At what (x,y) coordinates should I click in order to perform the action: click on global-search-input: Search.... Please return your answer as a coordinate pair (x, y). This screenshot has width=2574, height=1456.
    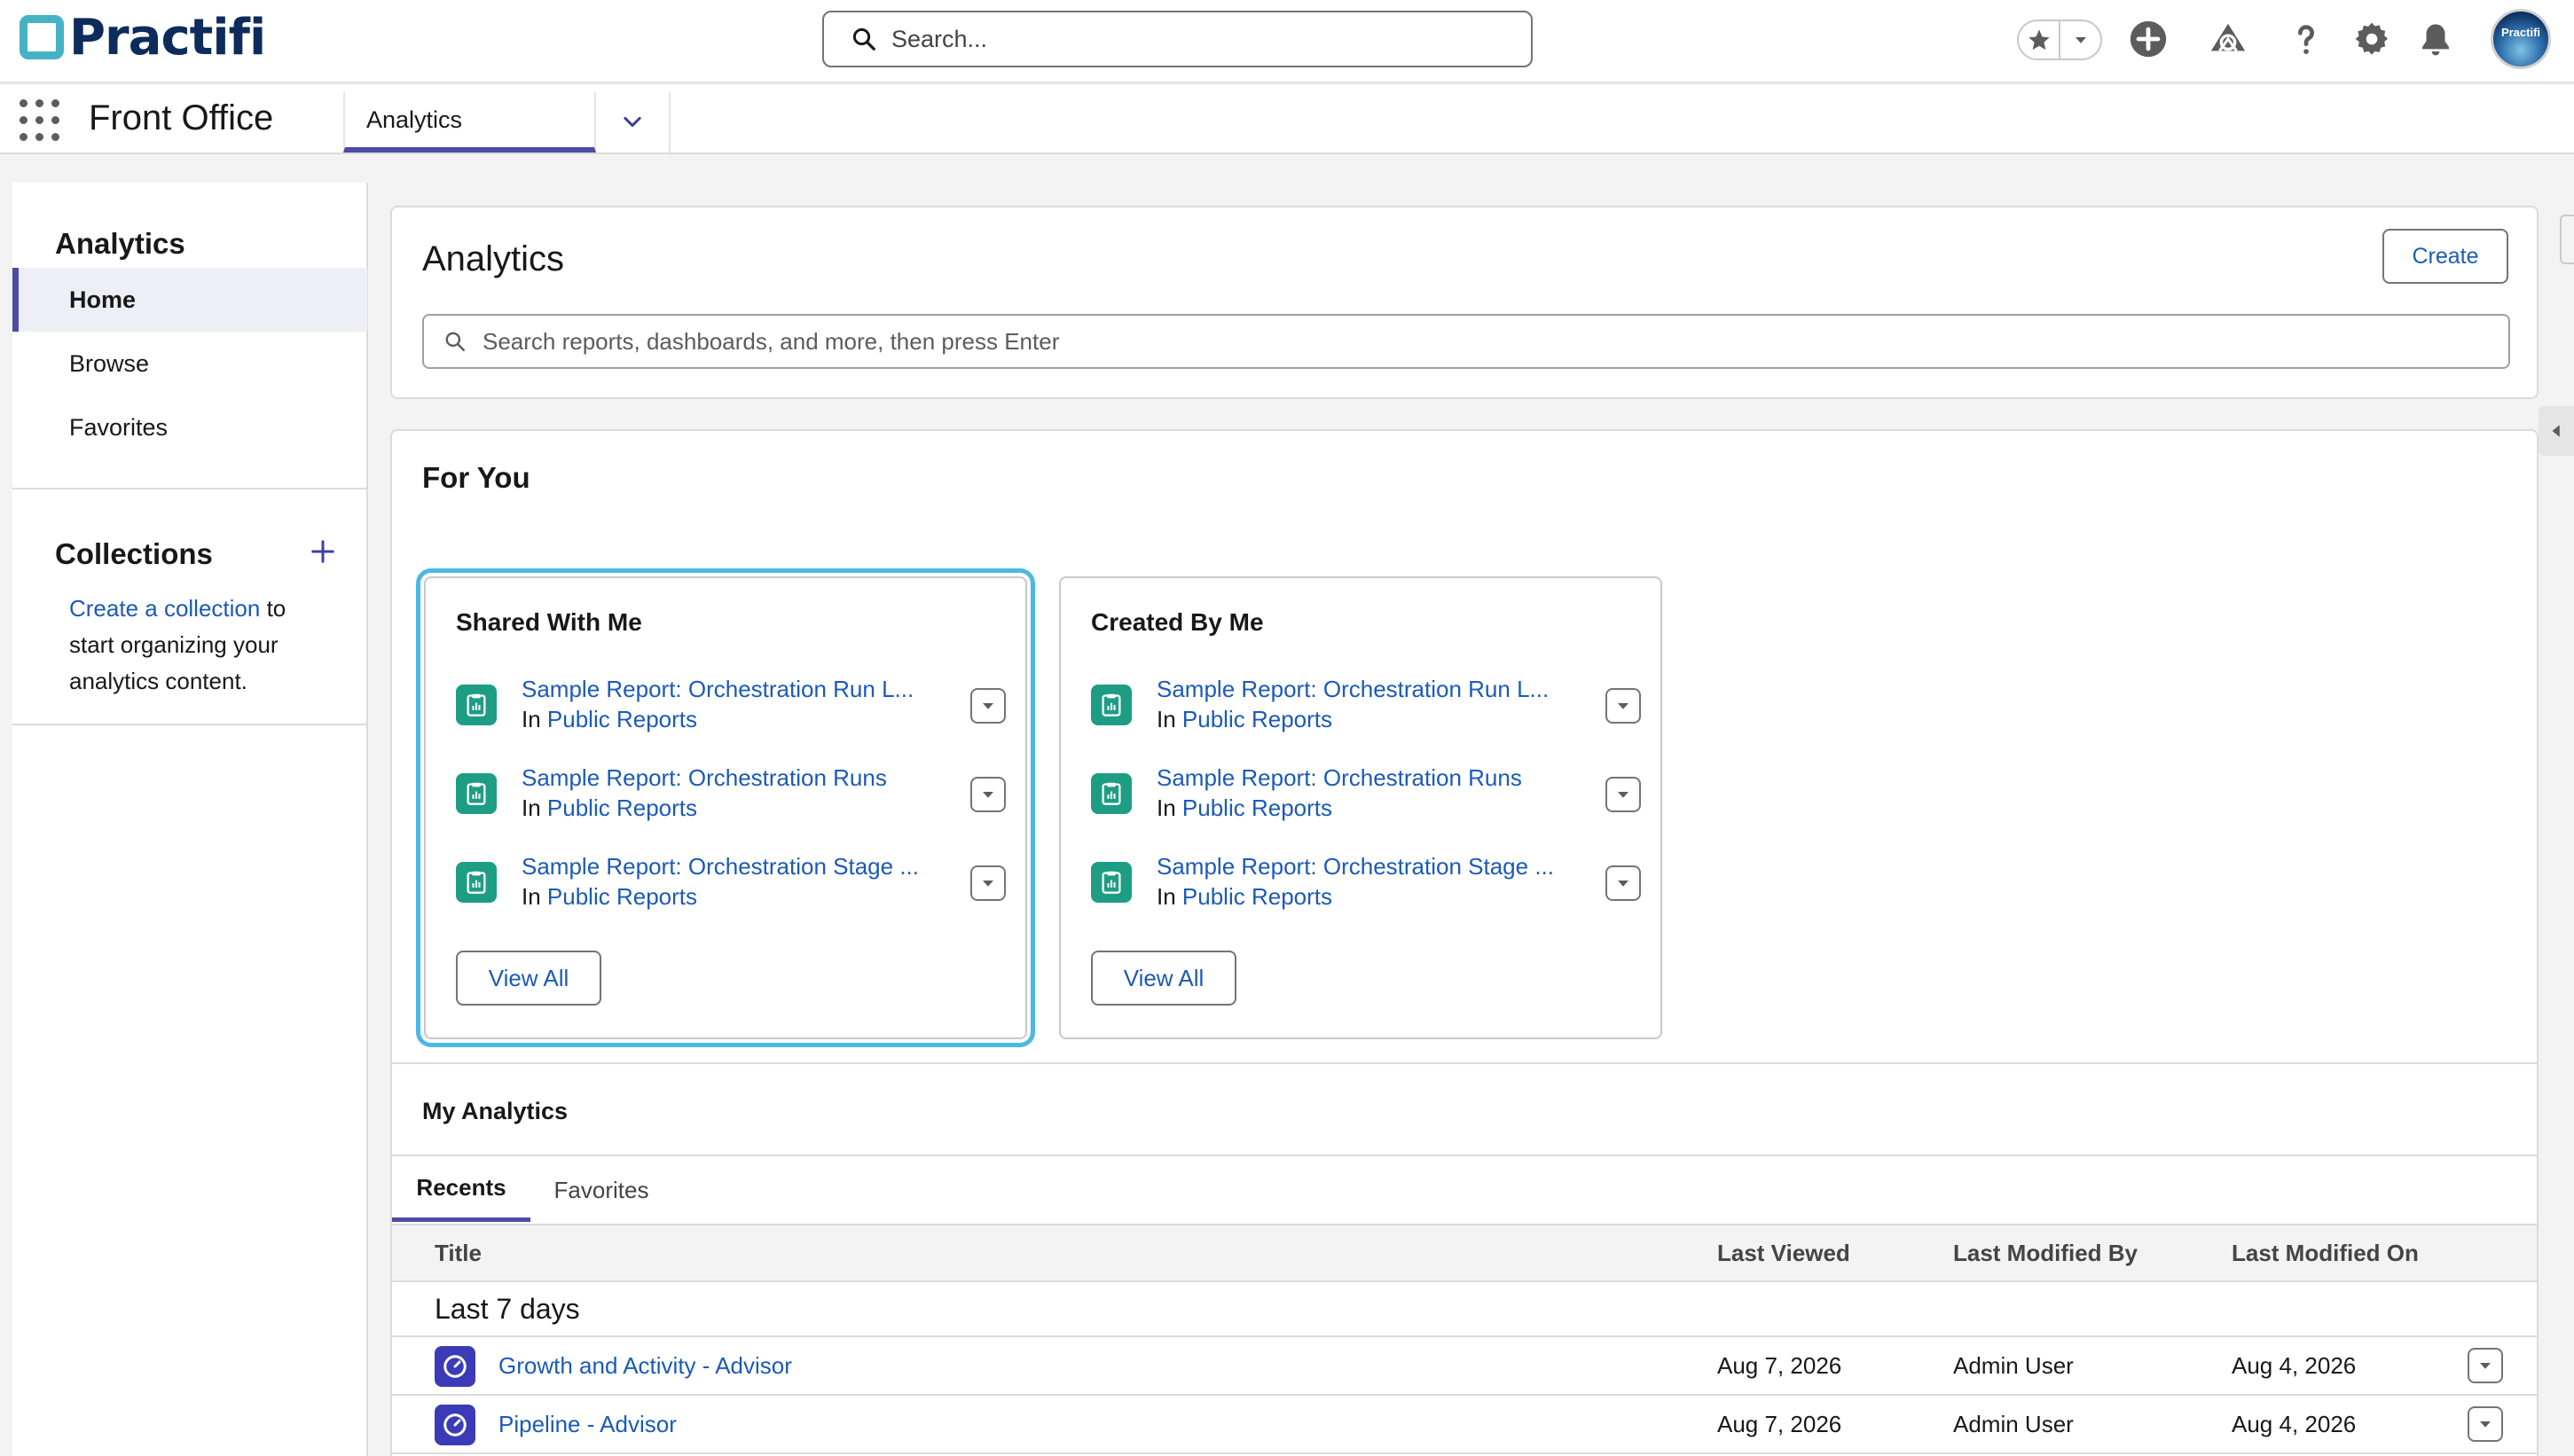
    Looking at the image, I should click on (1177, 39).